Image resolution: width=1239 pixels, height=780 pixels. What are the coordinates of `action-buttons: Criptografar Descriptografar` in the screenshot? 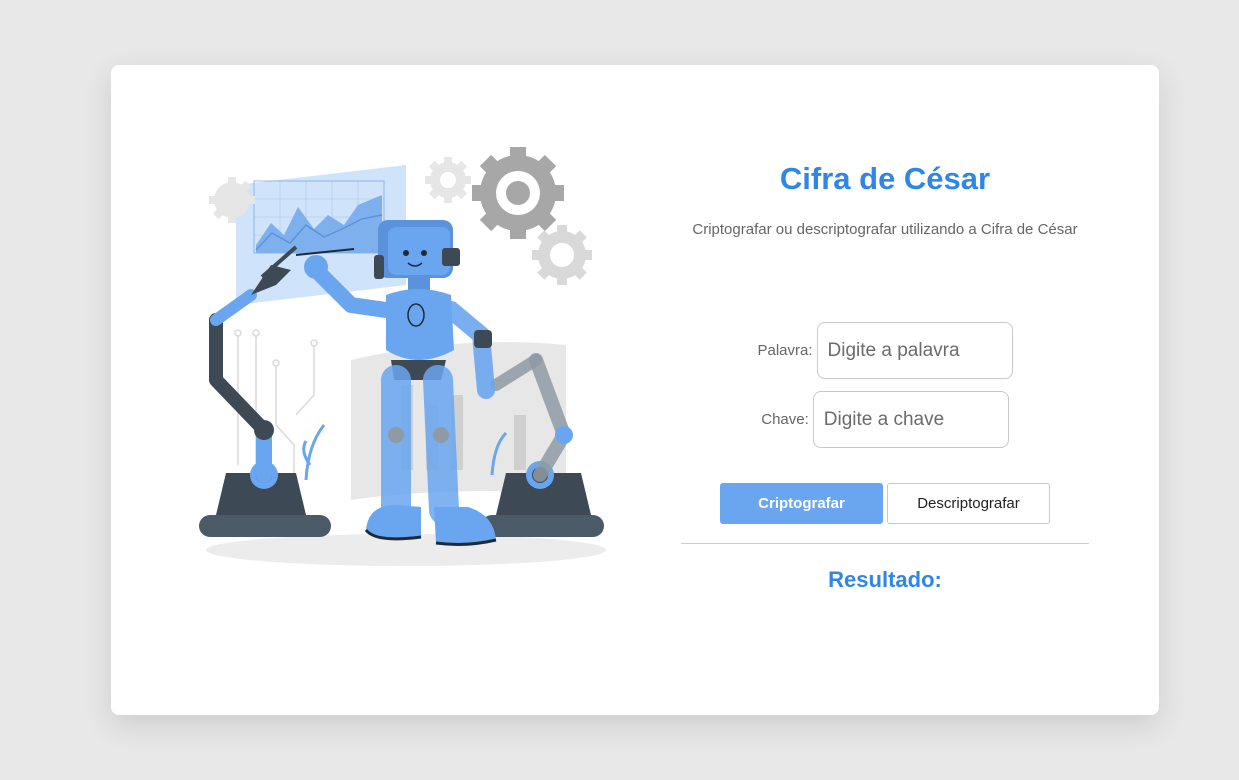 It's located at (885, 503).